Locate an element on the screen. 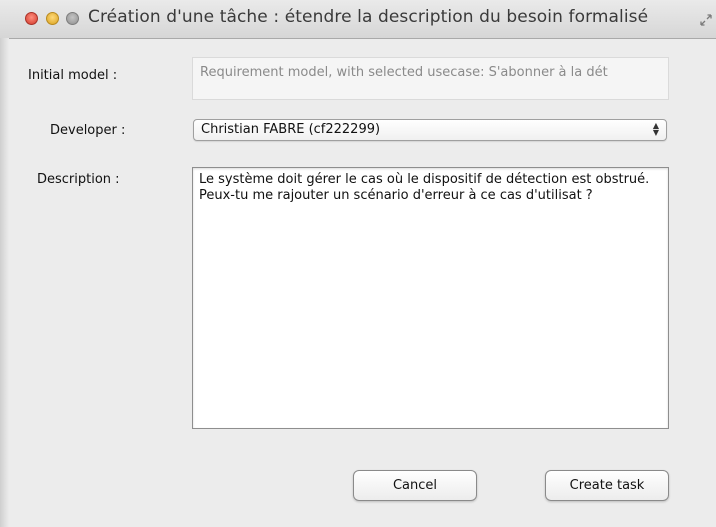 The image size is (716, 527). developer-select: Christian FABRE (cf222299) ▲ ▼ is located at coordinates (430, 130).